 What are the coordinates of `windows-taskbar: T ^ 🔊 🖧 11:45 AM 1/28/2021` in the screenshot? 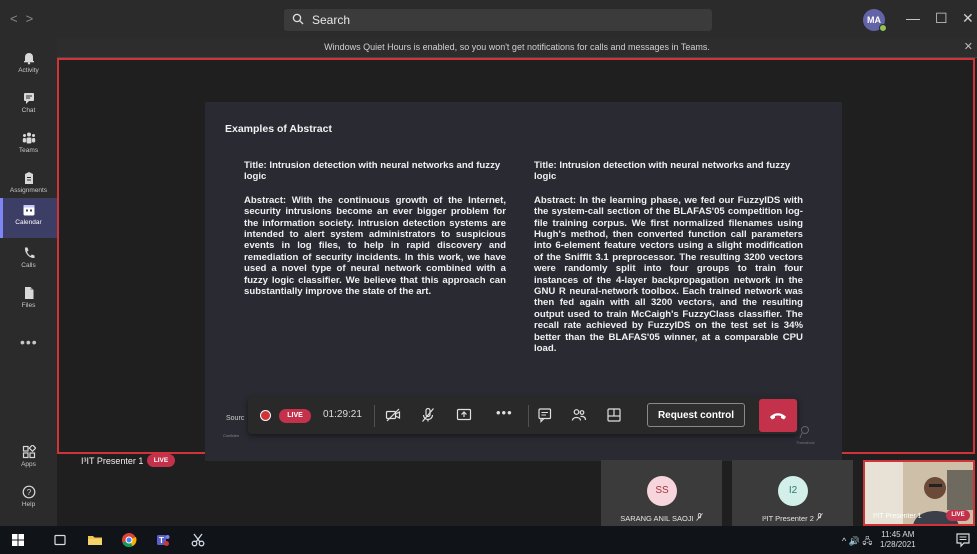 It's located at (488, 540).